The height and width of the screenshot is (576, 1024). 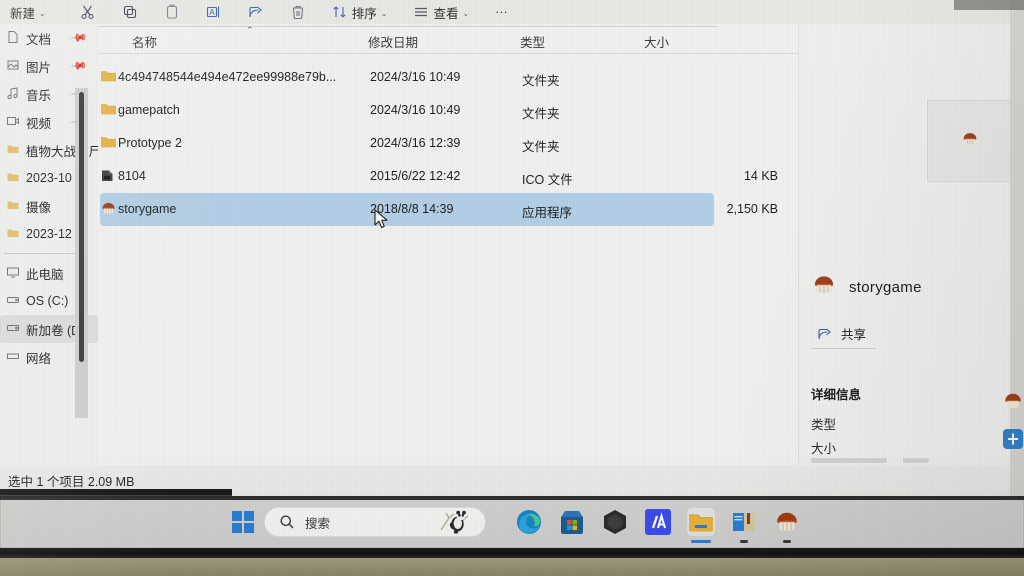 I want to click on sidebar-item-label: 网络, so click(x=39, y=358).